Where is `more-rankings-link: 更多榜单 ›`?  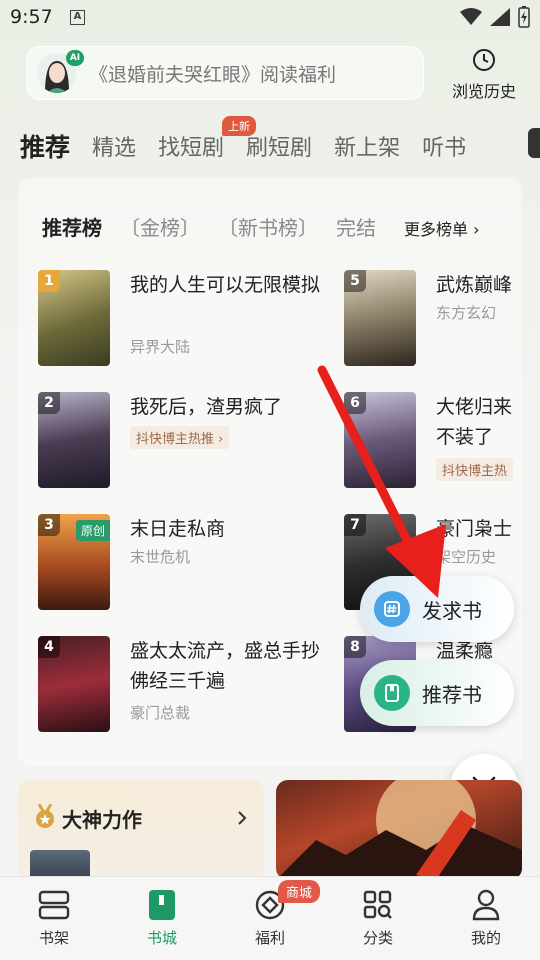 more-rankings-link: 更多榜单 › is located at coordinates (442, 228).